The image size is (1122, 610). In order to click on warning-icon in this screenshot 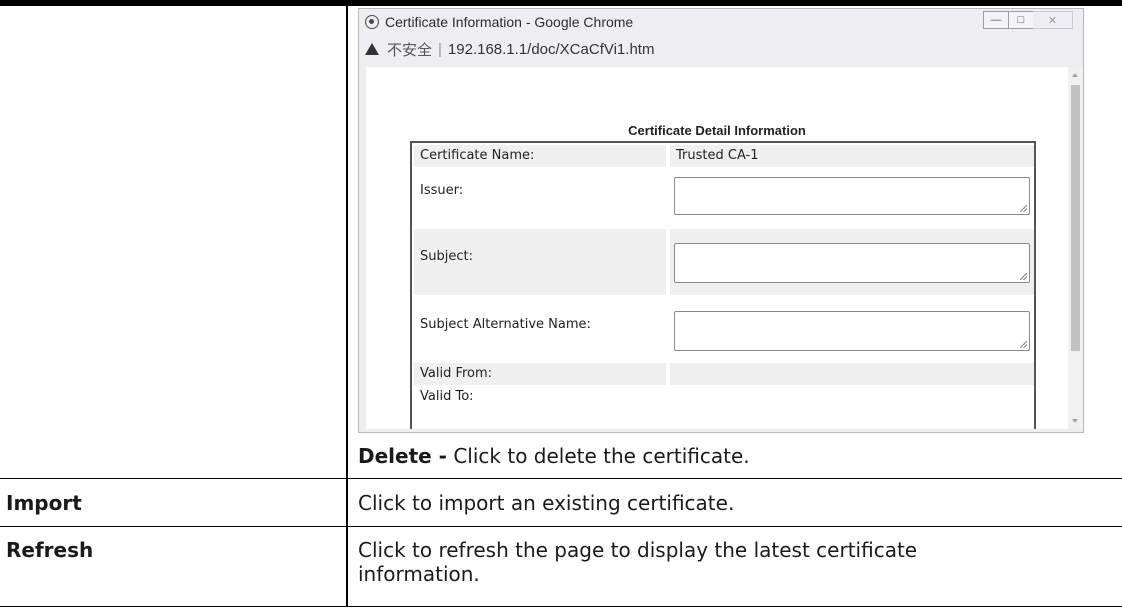, I will do `click(372, 49)`.